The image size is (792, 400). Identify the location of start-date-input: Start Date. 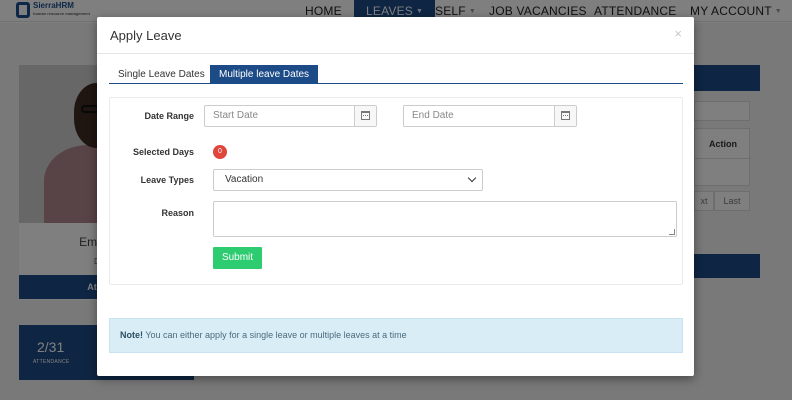
(290, 116).